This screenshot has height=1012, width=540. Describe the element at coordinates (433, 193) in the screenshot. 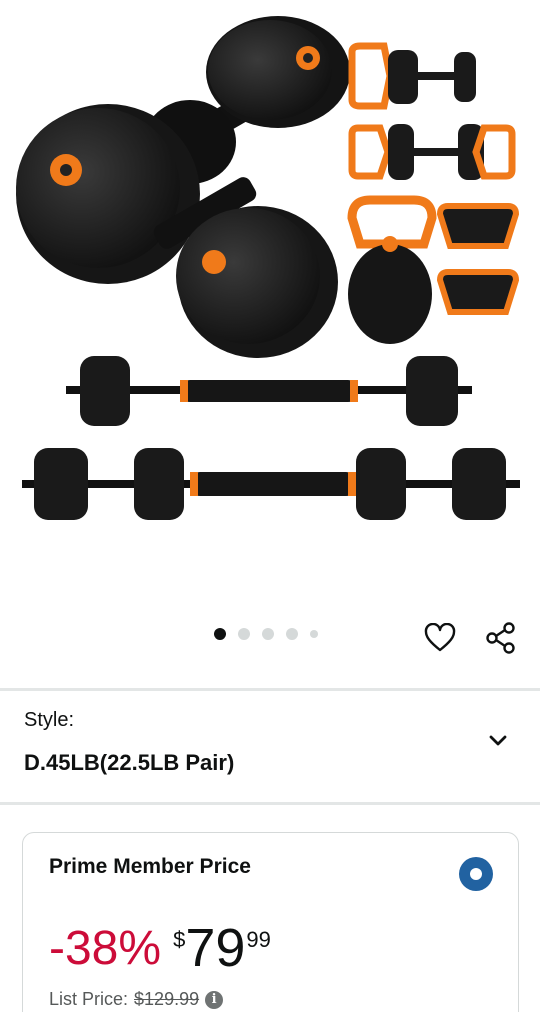

I see `kettlebell-configurations` at that location.